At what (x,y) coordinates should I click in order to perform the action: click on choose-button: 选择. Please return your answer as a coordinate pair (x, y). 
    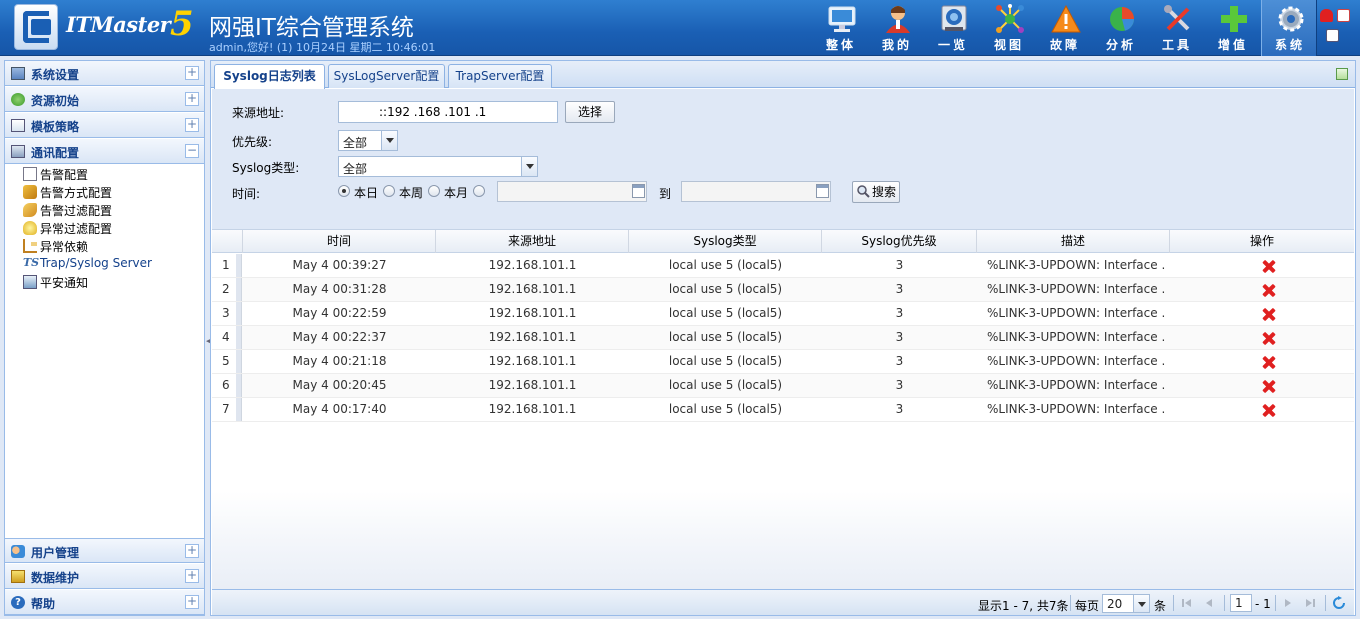
    Looking at the image, I should click on (590, 112).